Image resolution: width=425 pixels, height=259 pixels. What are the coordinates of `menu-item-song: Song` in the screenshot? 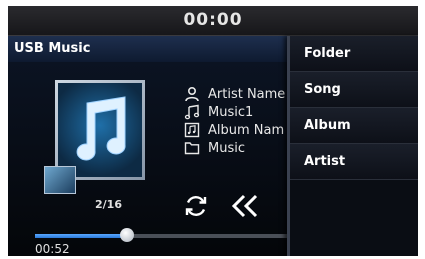 It's located at (354, 90).